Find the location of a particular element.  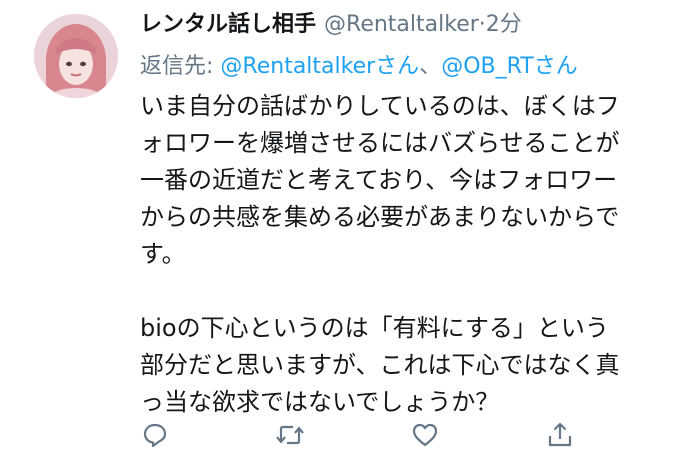

mention-ob-rt: @OB_RTさん is located at coordinates (509, 66).